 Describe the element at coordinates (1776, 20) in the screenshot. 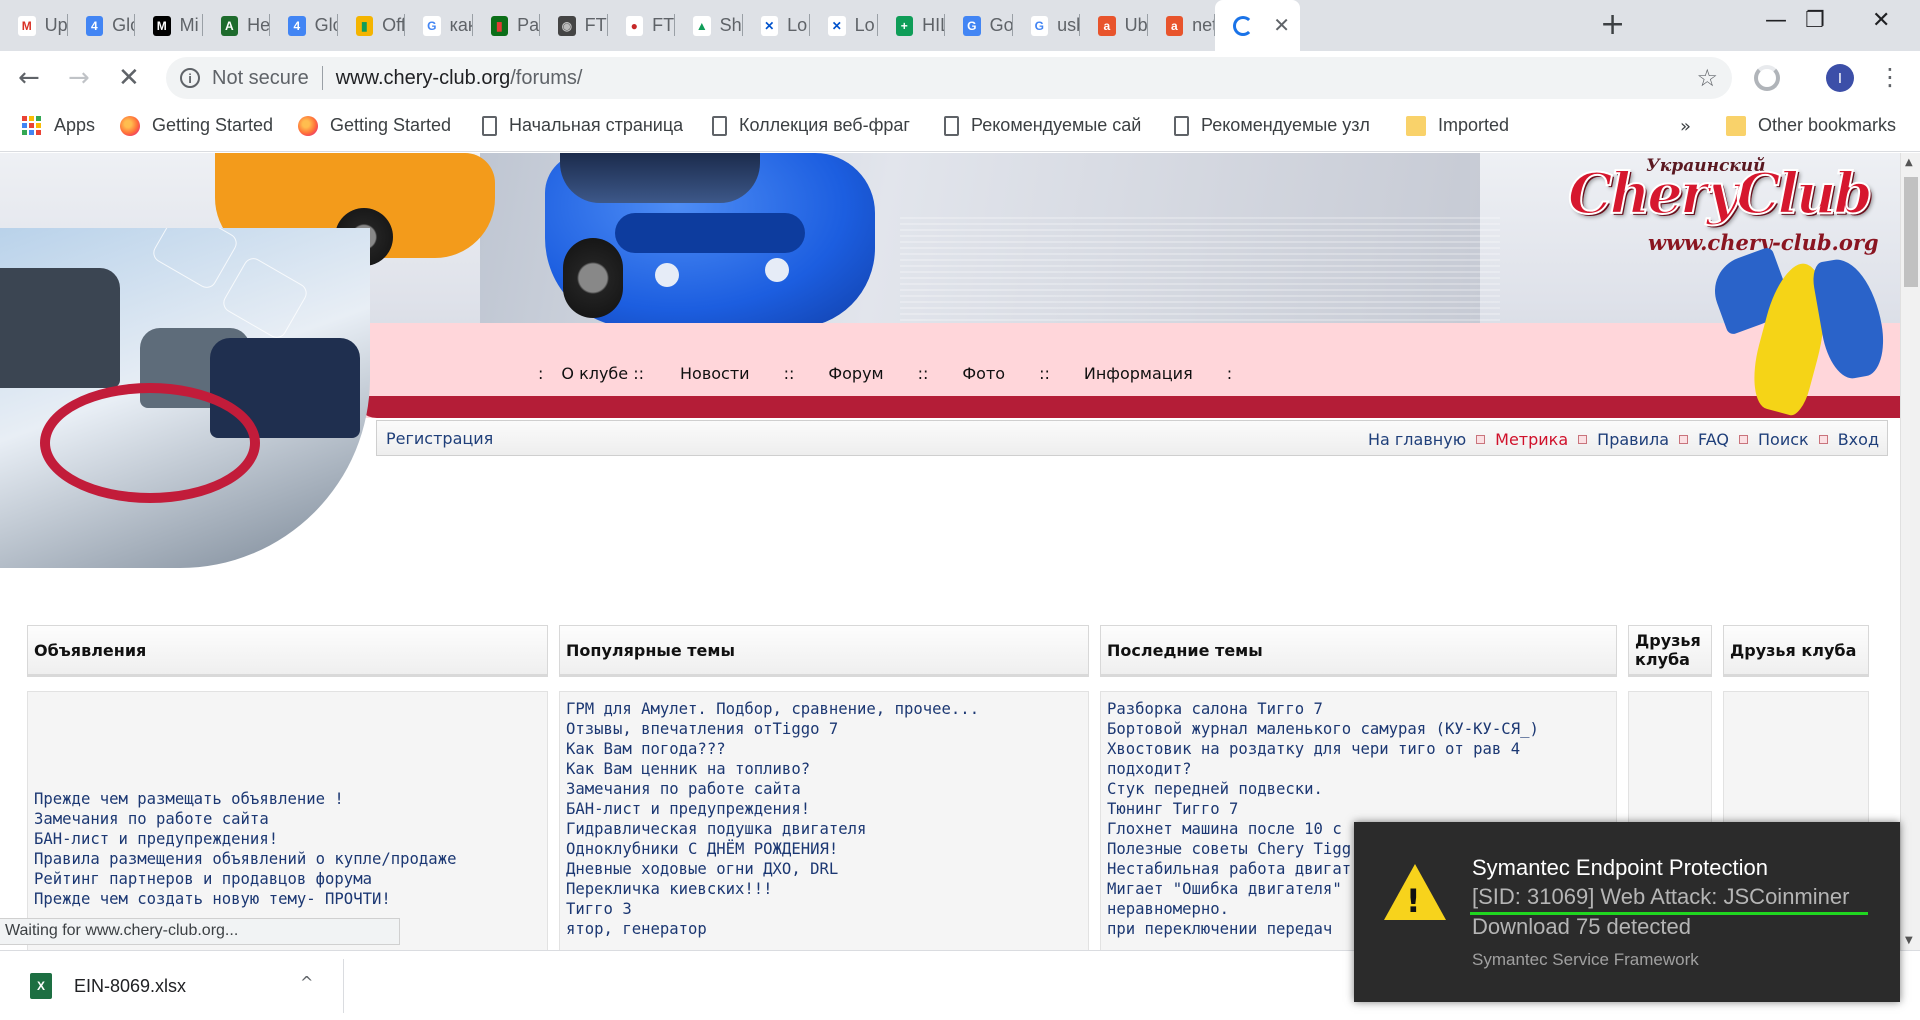

I see `minimize-button: —` at that location.